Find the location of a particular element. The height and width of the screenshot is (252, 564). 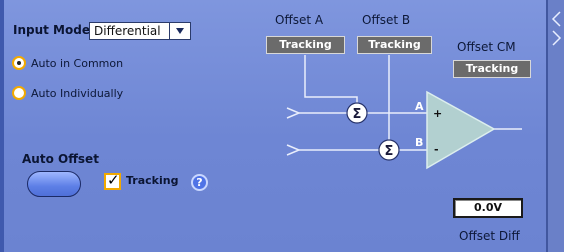

right-side-bar is located at coordinates (556, 126).